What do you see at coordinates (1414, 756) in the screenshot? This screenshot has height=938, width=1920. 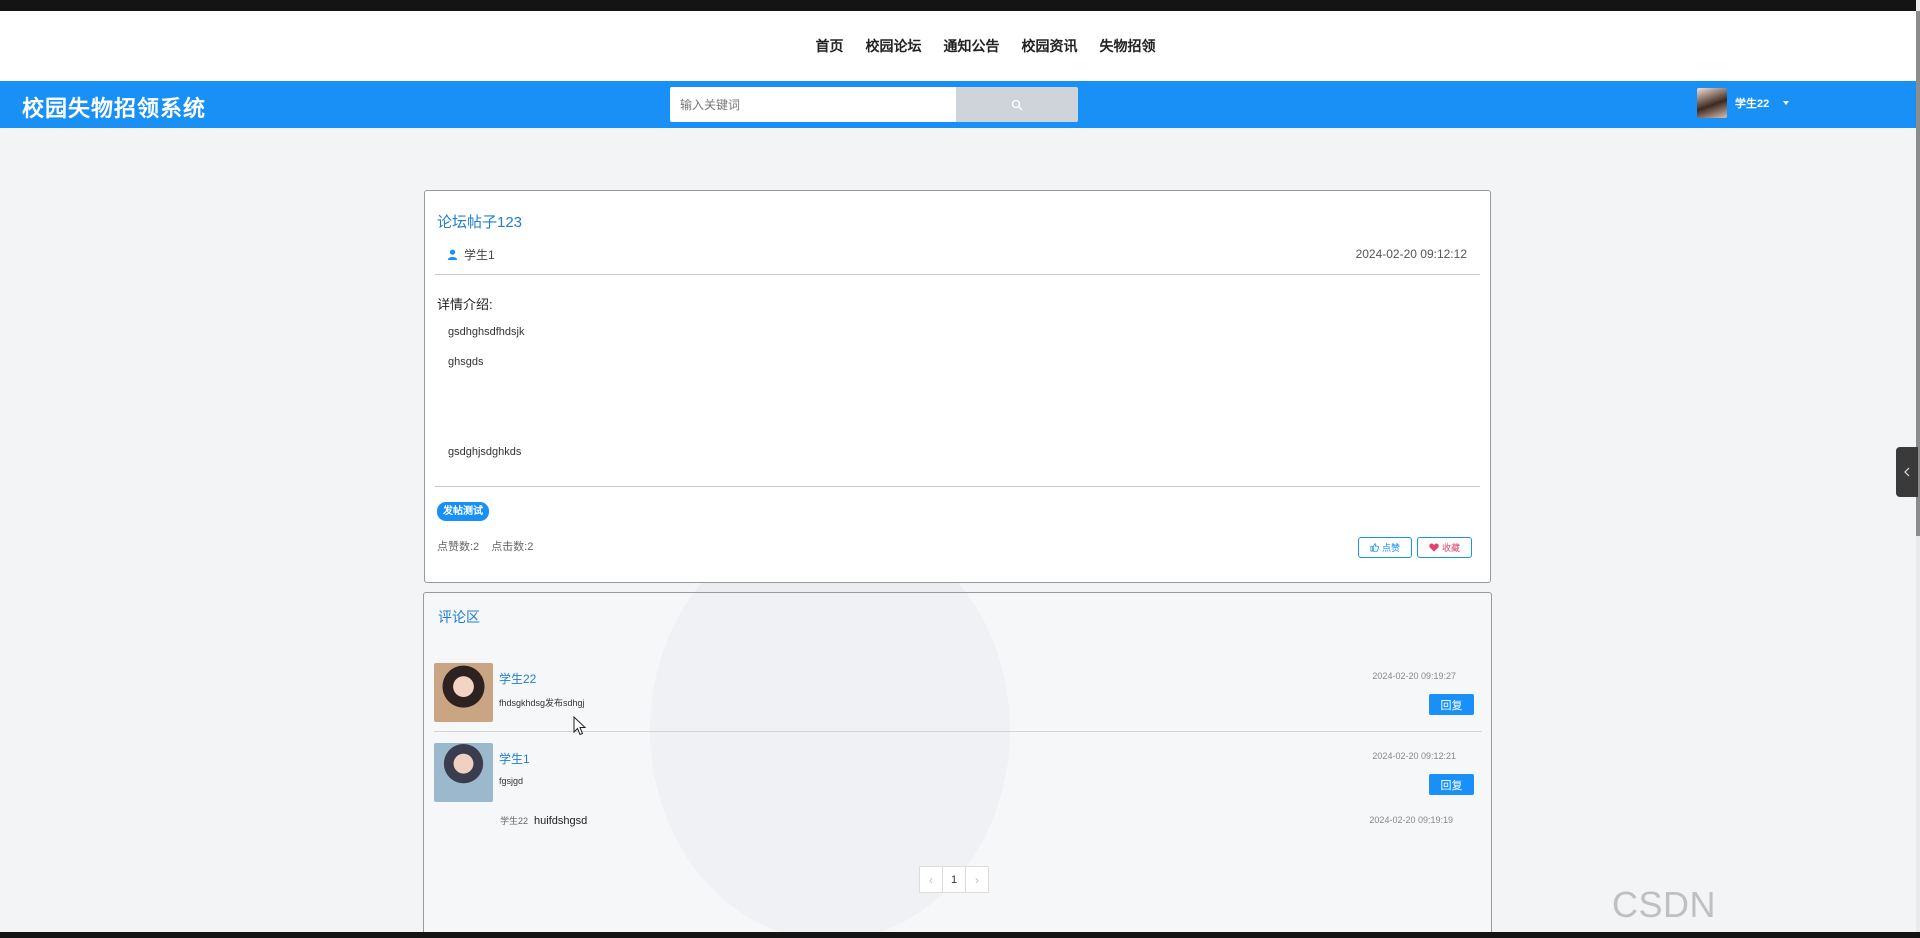 I see `comment-date: 2024-02-20 09:12:21` at bounding box center [1414, 756].